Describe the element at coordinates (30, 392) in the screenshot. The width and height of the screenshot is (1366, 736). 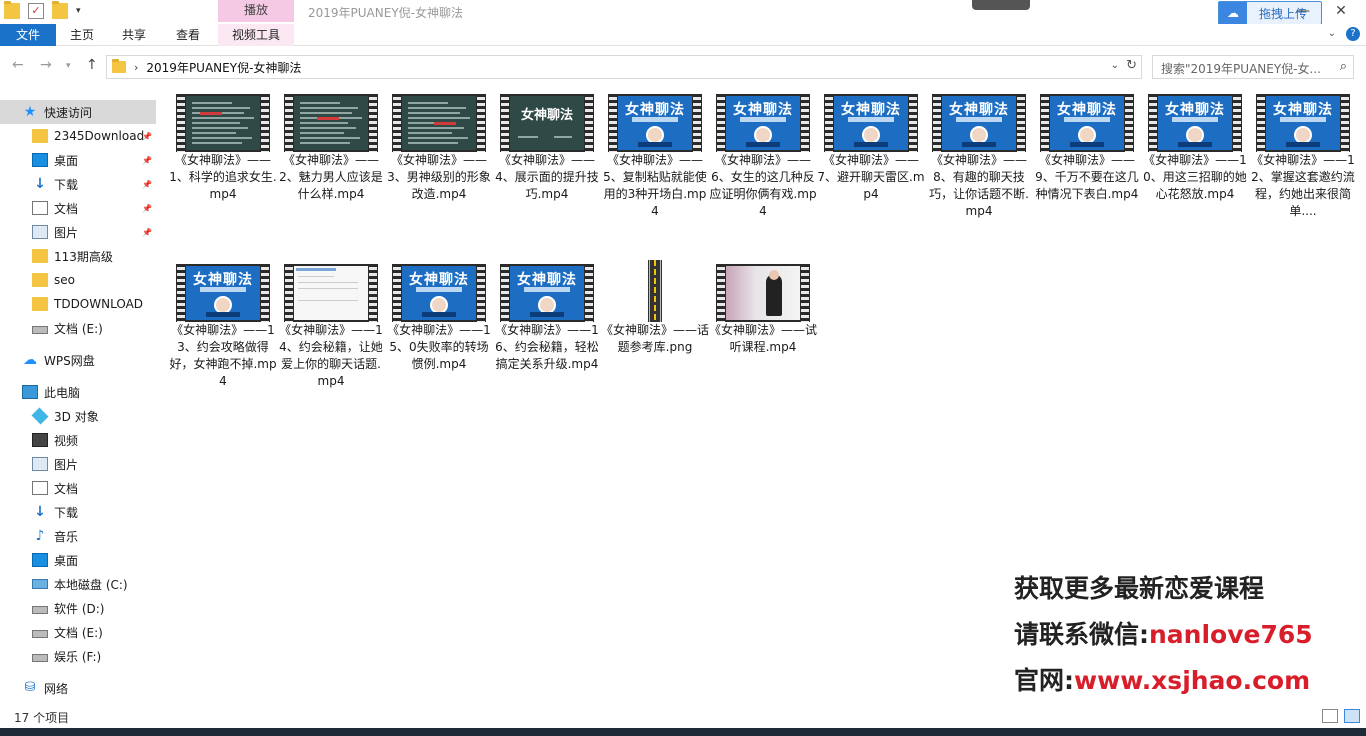
I see `computer-icon` at that location.